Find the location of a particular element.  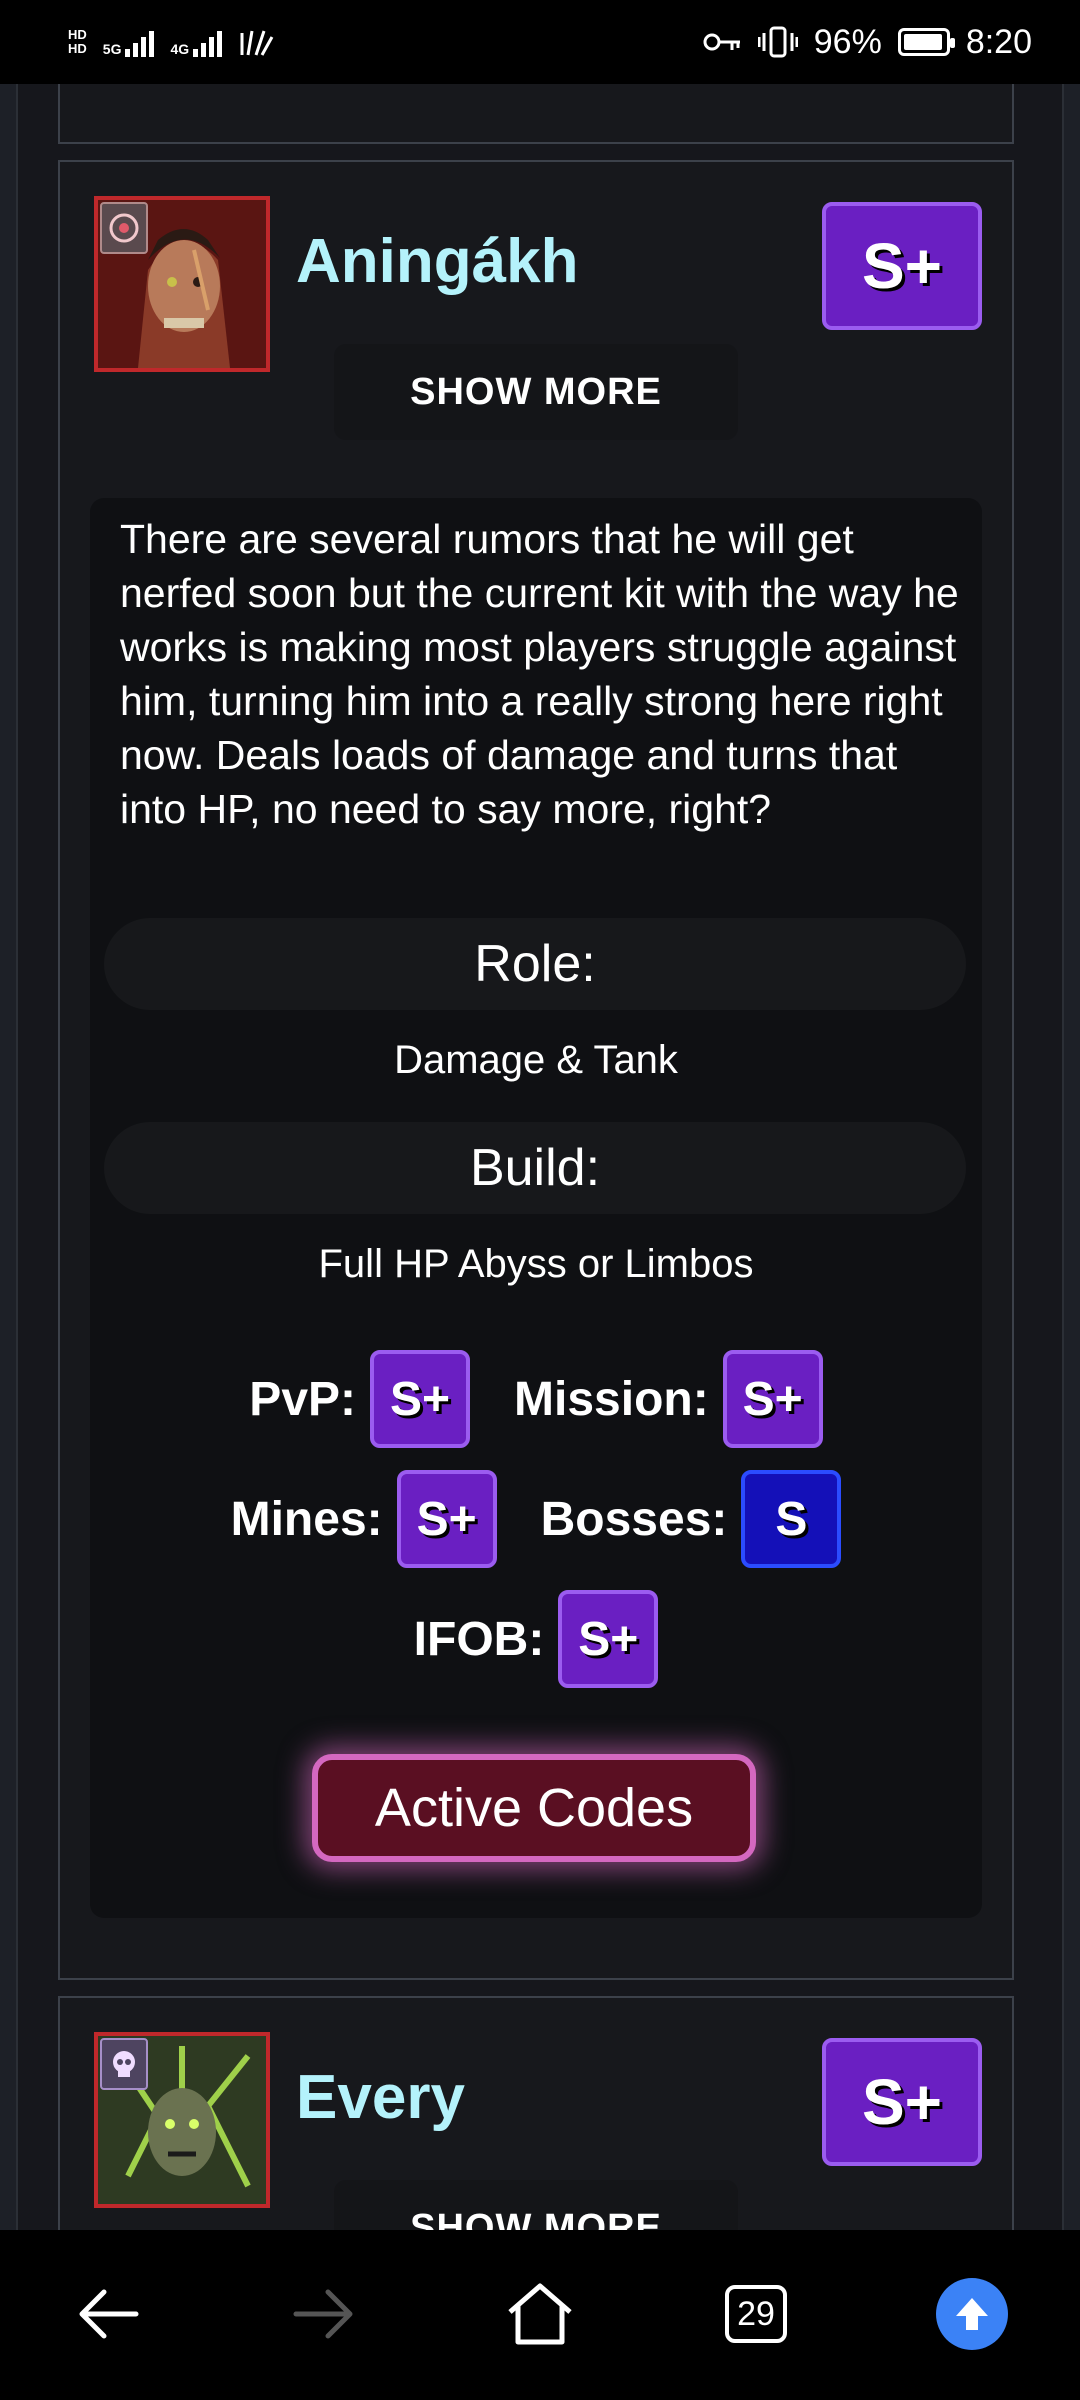

back-button is located at coordinates (108, 2314).